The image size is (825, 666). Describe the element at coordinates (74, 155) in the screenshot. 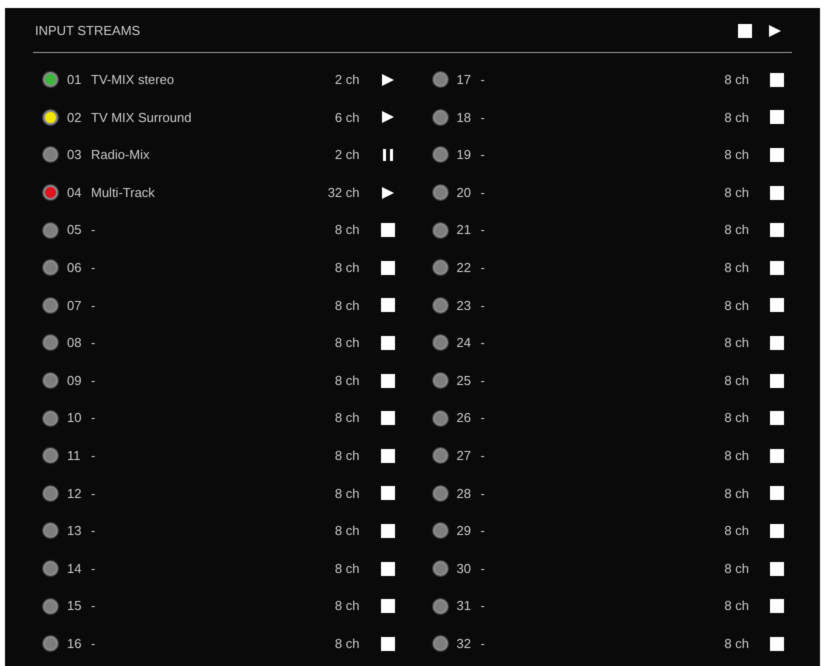

I see `stream-number: 03` at that location.